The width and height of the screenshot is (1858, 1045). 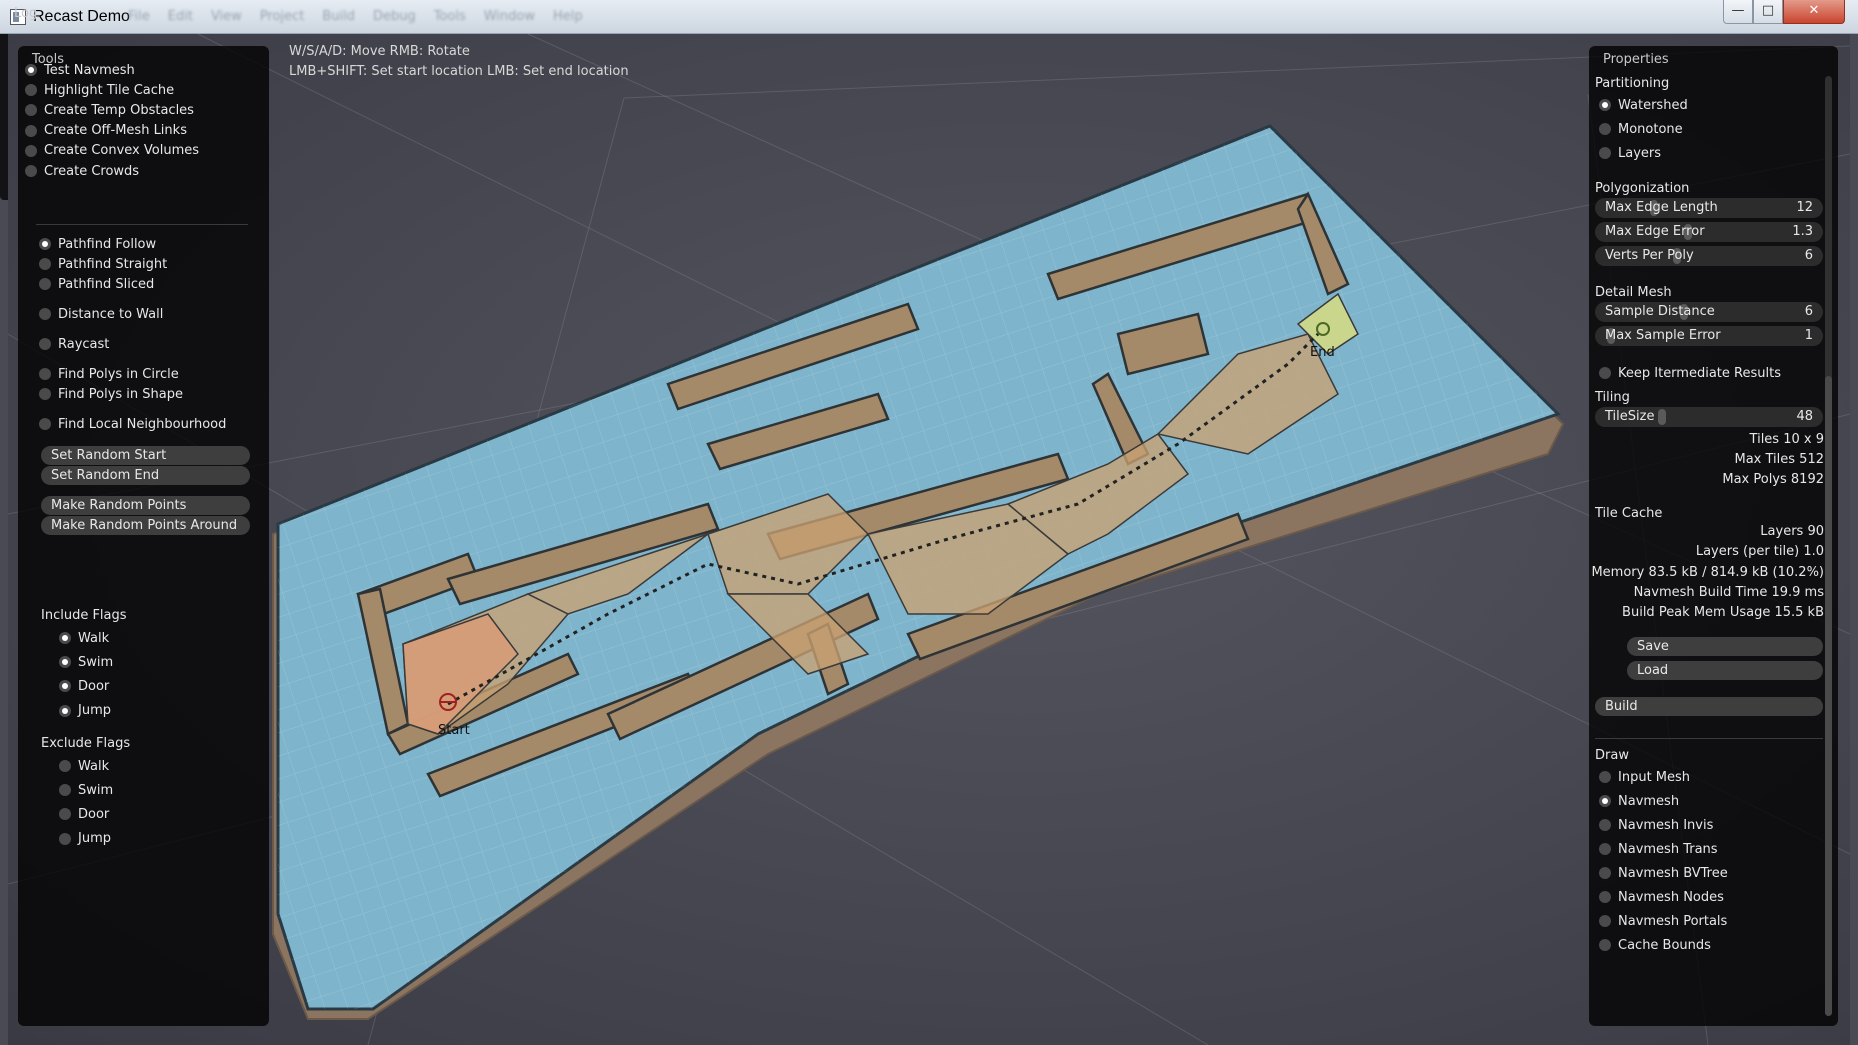 I want to click on tool-mode-create-off-mesh-links: Create Off-Mesh Links, so click(x=106, y=131).